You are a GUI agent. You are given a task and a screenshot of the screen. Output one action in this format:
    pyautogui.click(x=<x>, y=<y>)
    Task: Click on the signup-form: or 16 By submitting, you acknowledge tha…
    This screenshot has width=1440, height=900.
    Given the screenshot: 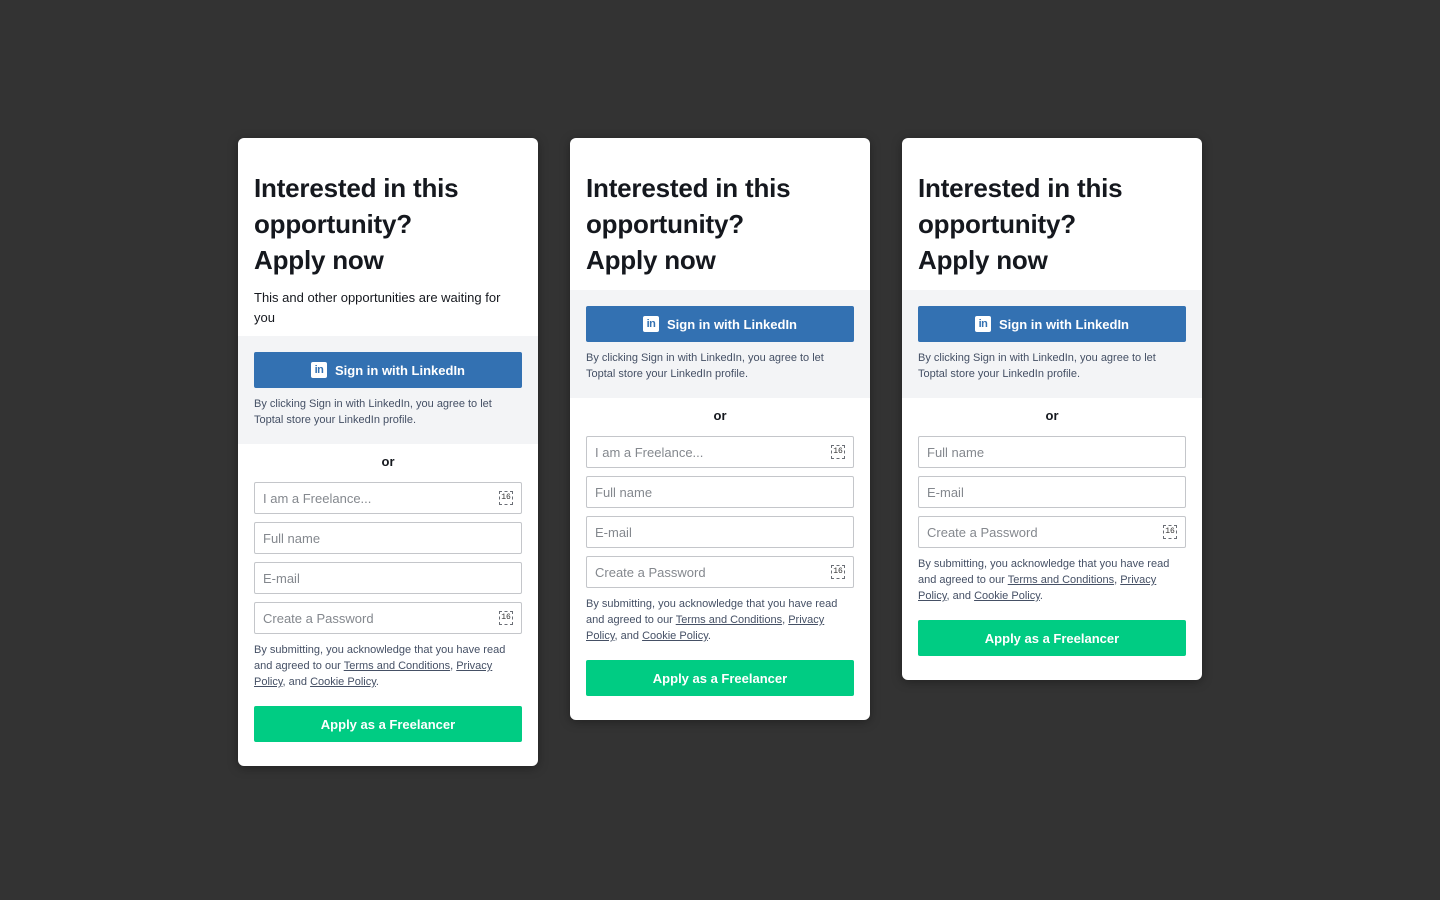 What is the action you would take?
    pyautogui.click(x=1052, y=539)
    